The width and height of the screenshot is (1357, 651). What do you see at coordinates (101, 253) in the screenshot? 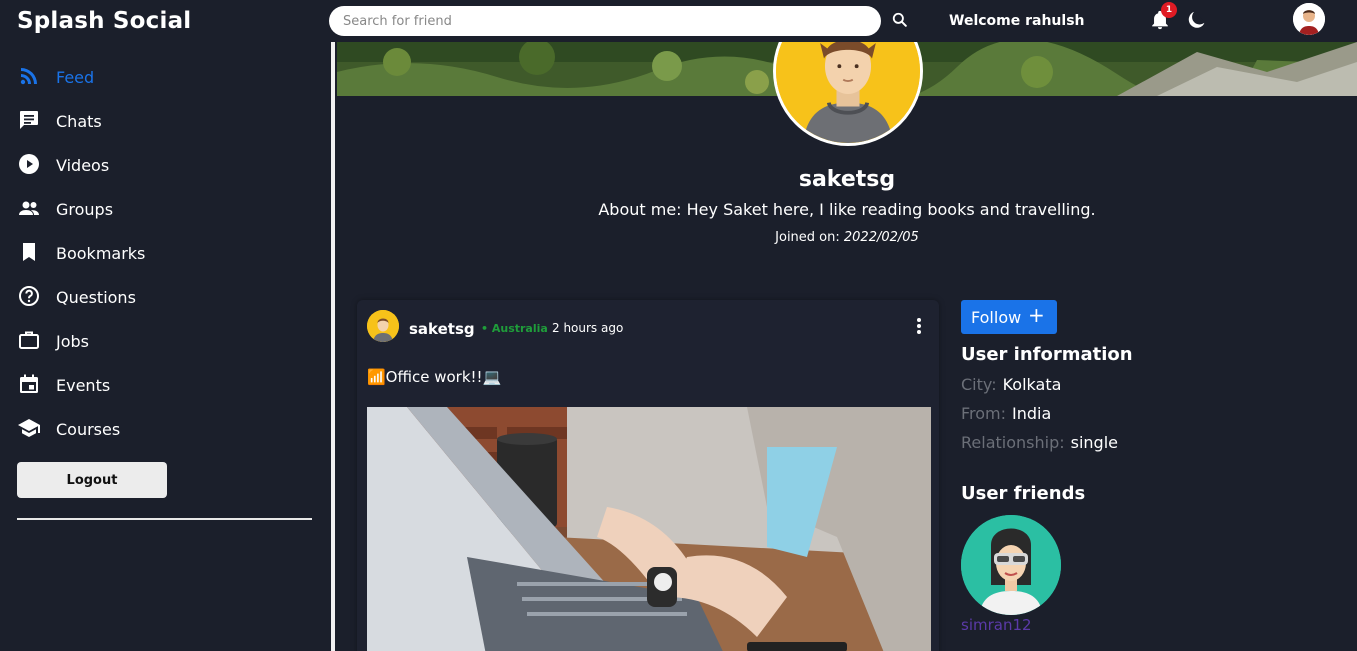
I see `sidebar-item-label: Bookmarks` at bounding box center [101, 253].